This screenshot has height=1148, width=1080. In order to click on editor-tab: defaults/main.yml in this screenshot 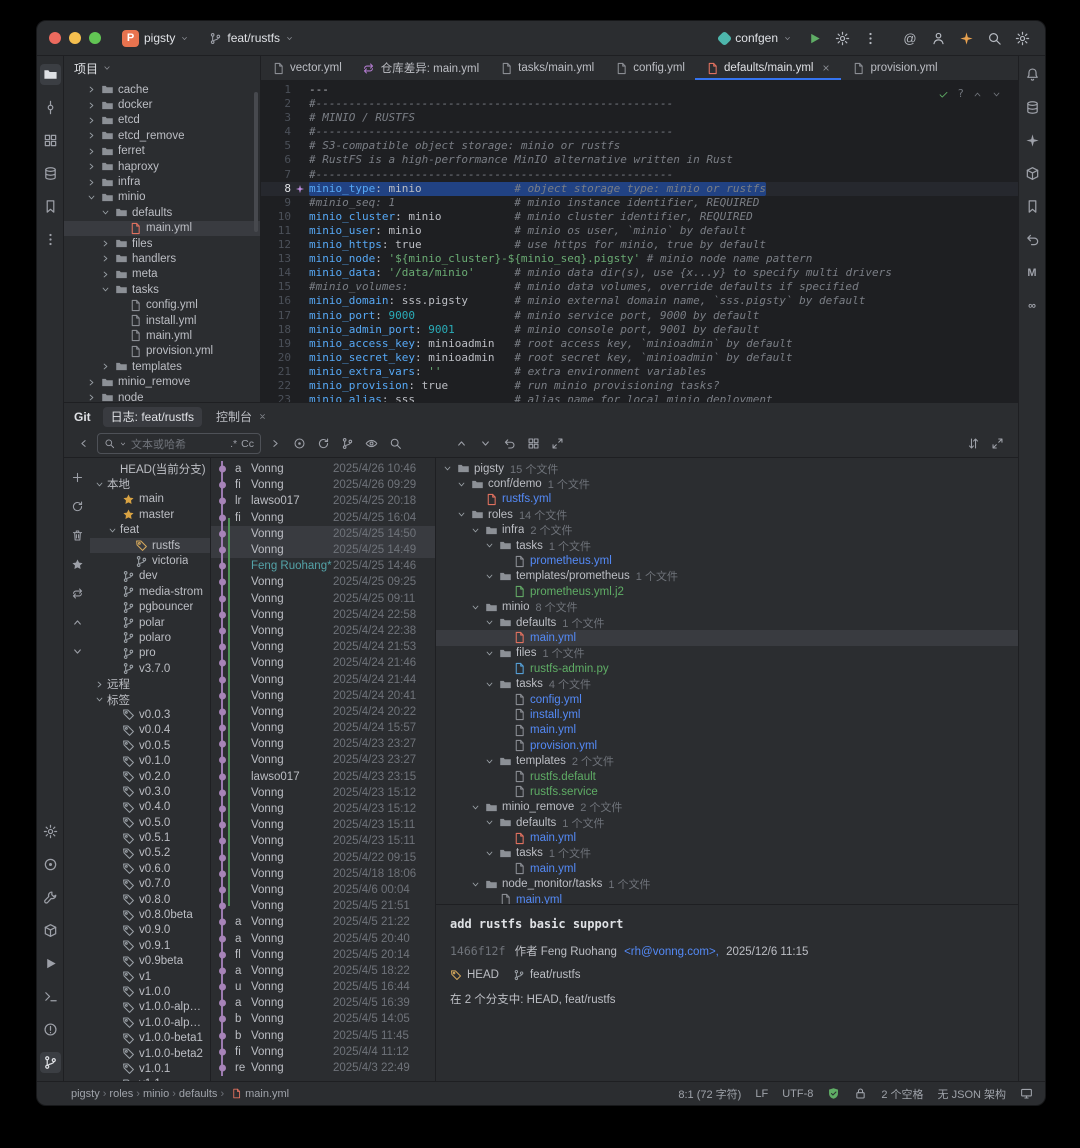, I will do `click(768, 68)`.